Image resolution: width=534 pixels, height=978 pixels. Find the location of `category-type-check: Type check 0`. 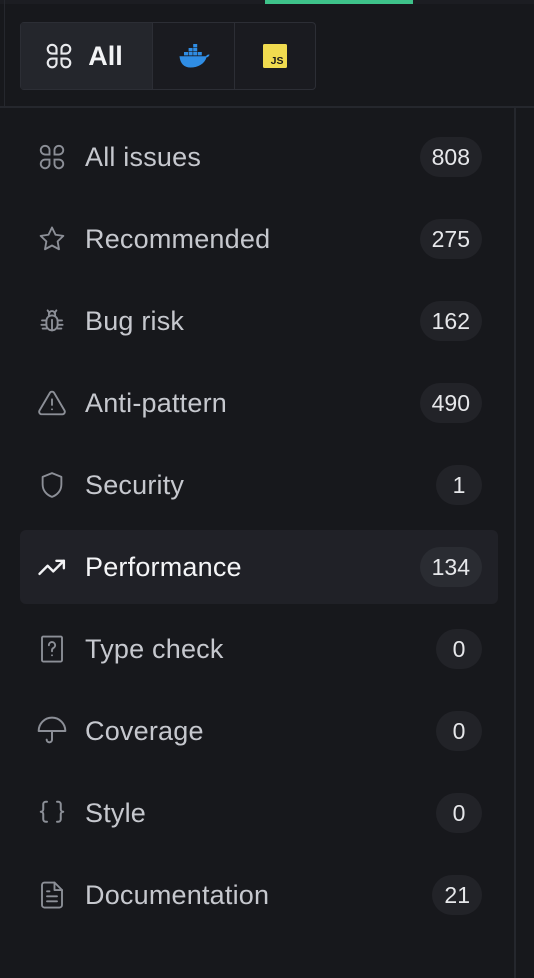

category-type-check: Type check 0 is located at coordinates (259, 649).